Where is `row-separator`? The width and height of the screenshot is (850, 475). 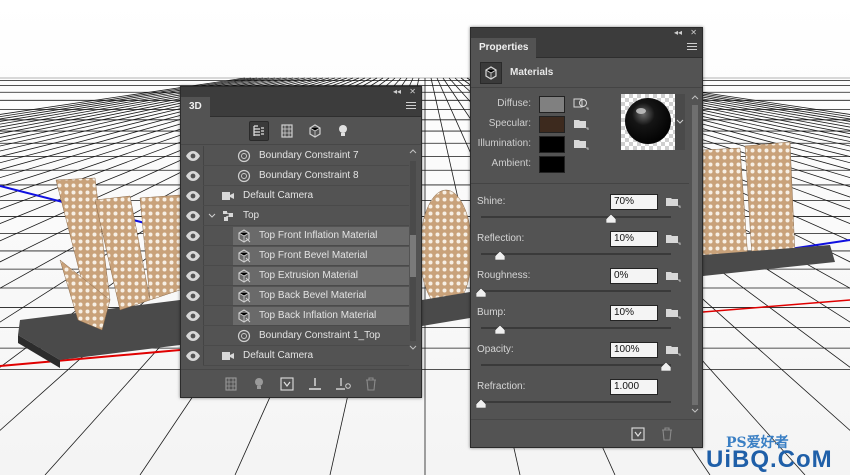
row-separator is located at coordinates (306, 365).